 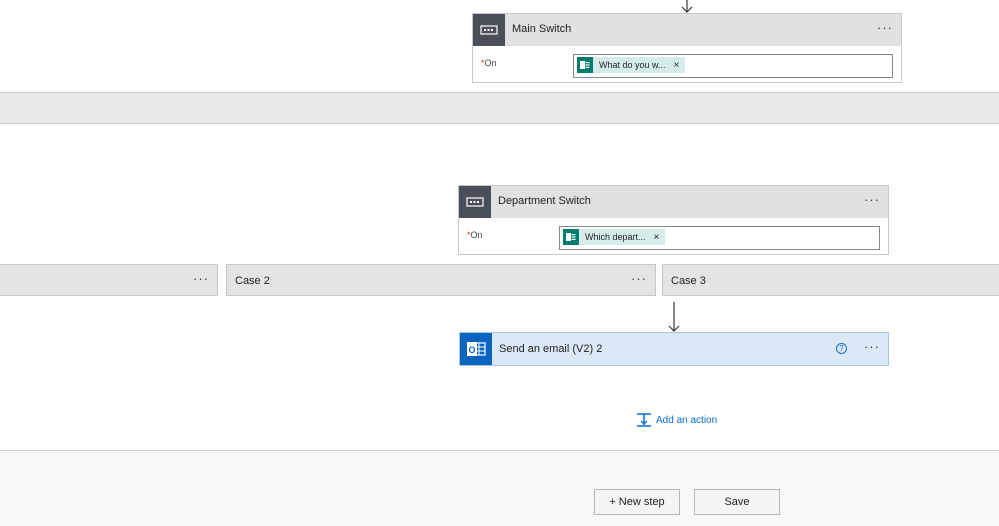 I want to click on dynamic-content-token: Which depart... ×, so click(x=614, y=237).